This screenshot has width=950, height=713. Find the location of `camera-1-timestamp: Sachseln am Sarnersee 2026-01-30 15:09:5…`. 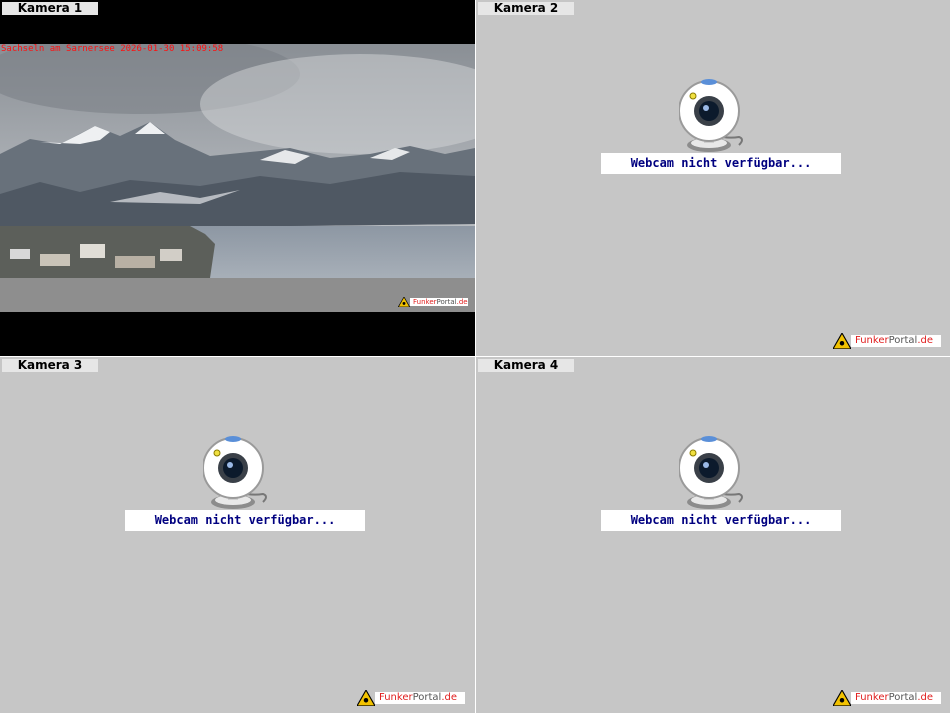

camera-1-timestamp: Sachseln am Sarnersee 2026-01-30 15:09:5… is located at coordinates (112, 49).